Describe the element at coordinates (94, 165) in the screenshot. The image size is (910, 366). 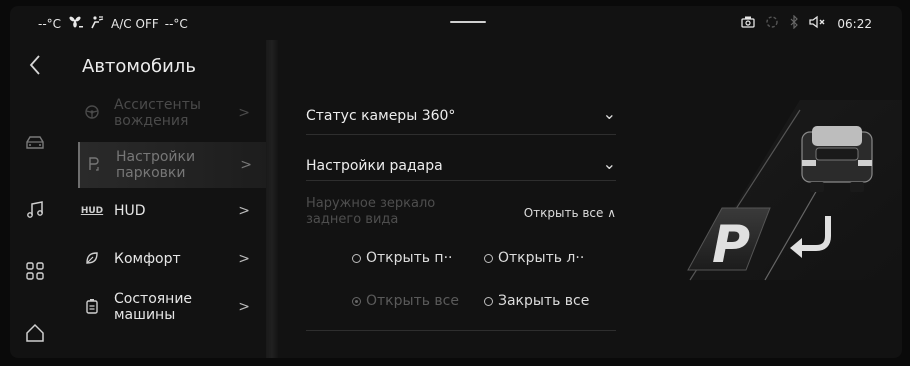
I see `parking-icon` at that location.